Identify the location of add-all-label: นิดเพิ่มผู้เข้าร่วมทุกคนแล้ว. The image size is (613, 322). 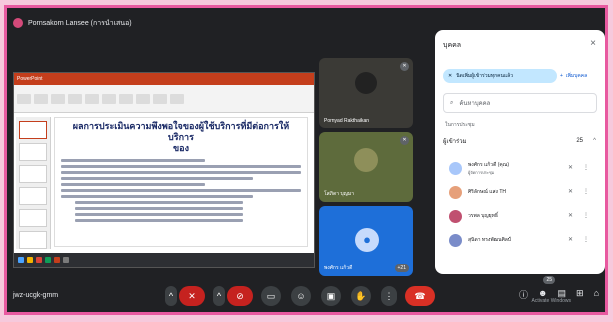
(485, 76).